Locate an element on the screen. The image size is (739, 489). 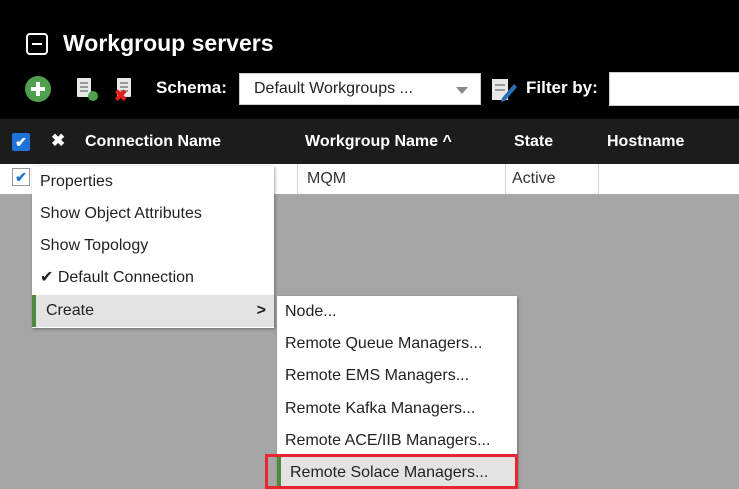
menu-item-create: Create > is located at coordinates (153, 311).